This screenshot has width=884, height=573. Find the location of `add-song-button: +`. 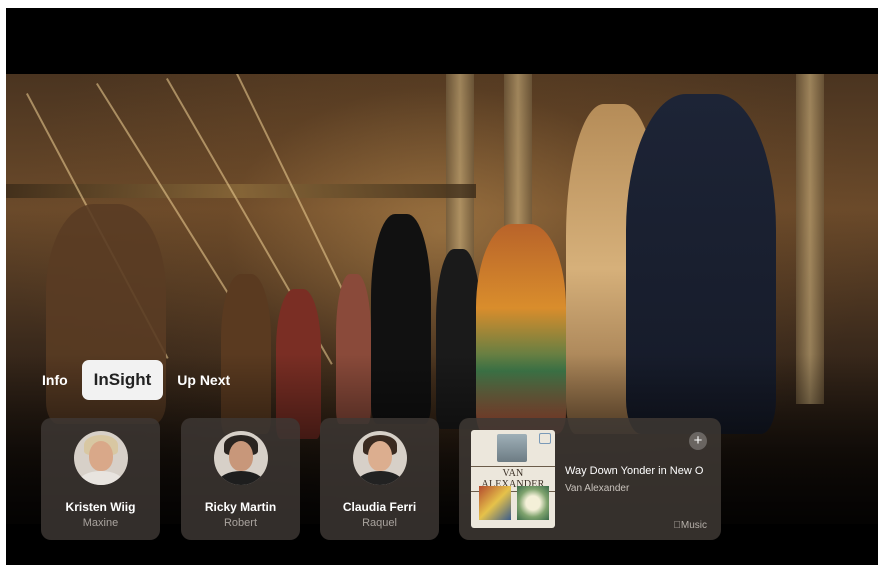

add-song-button: + is located at coordinates (698, 441).